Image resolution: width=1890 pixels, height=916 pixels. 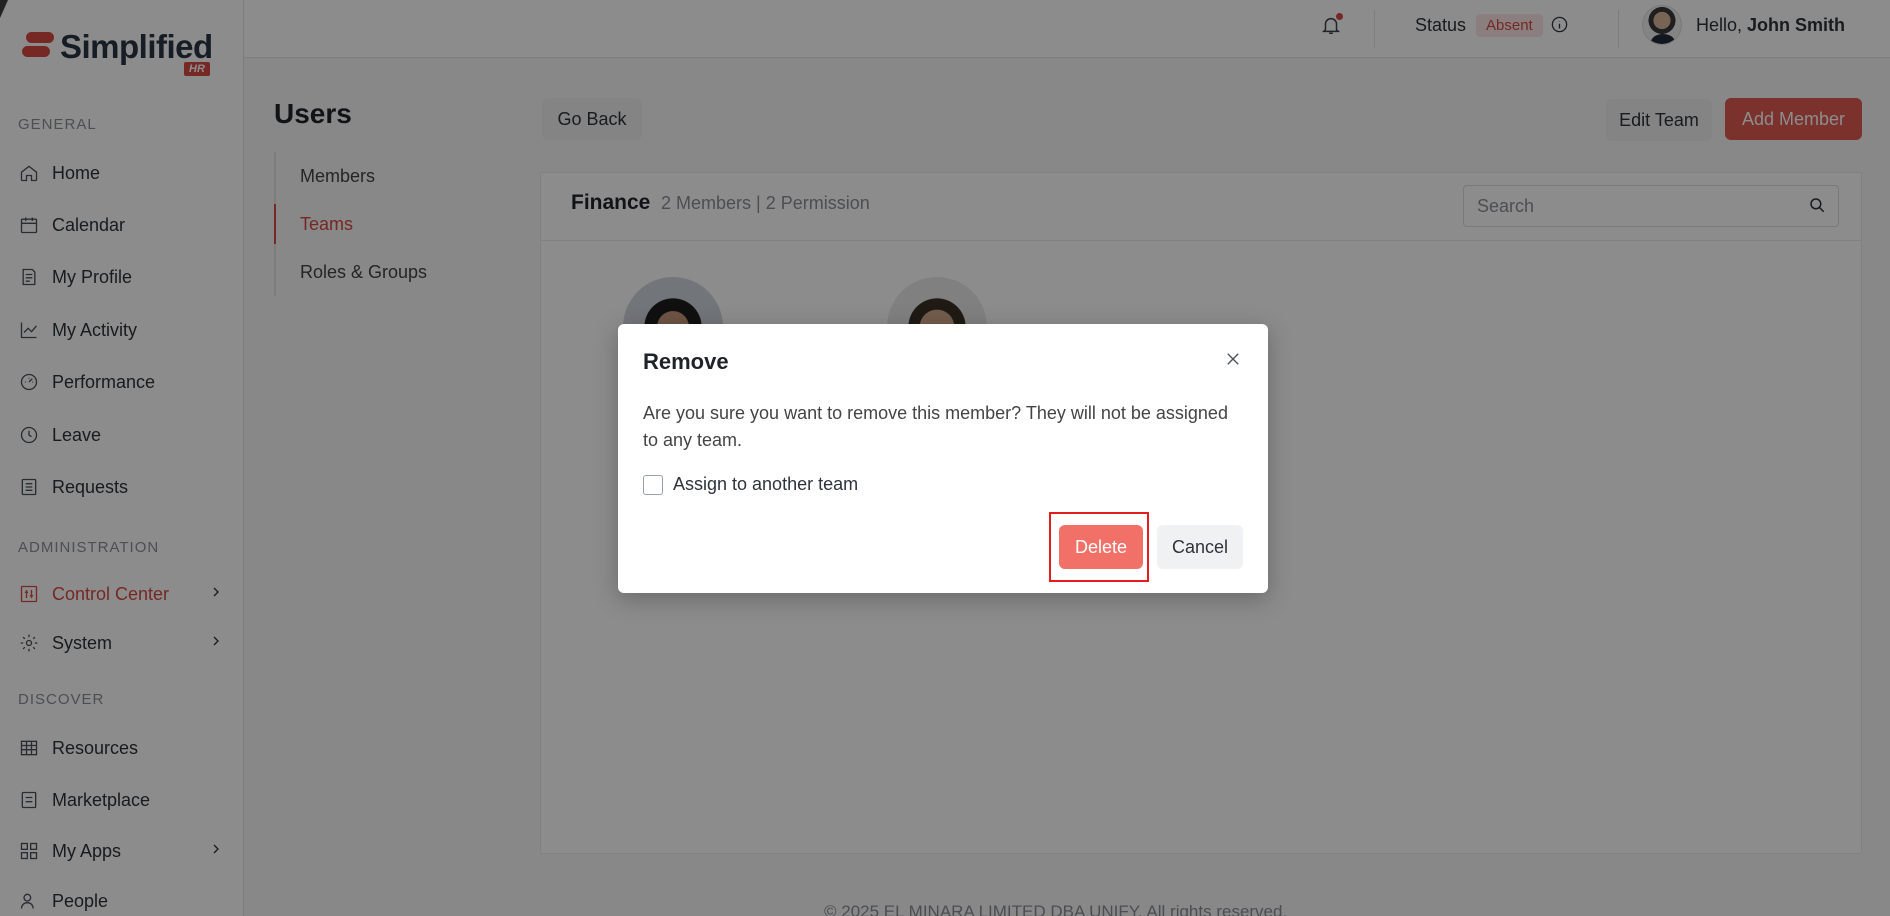 What do you see at coordinates (686, 361) in the screenshot?
I see `modal-title: Remove` at bounding box center [686, 361].